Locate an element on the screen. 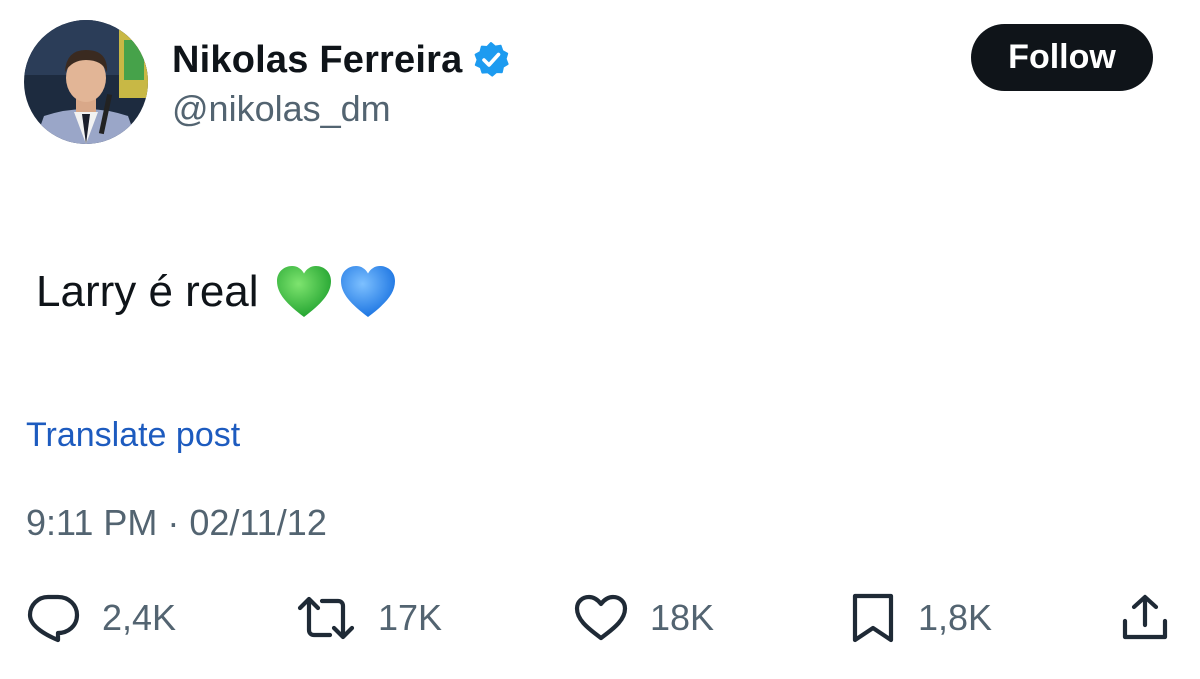 The image size is (1200, 679). post-emojis is located at coordinates (336, 292).